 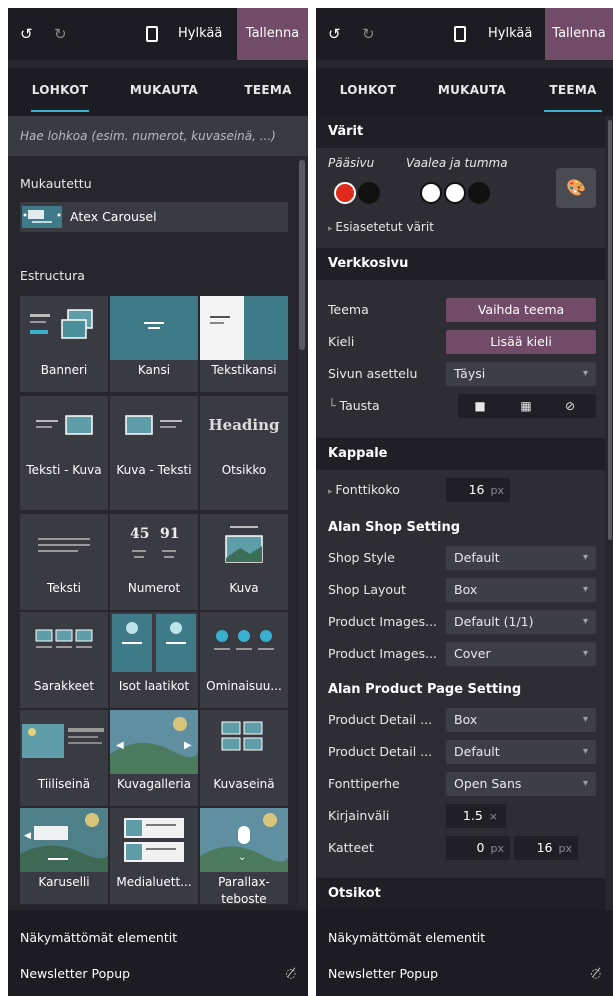 I want to click on media-list-illustration-icon, so click(x=154, y=840).